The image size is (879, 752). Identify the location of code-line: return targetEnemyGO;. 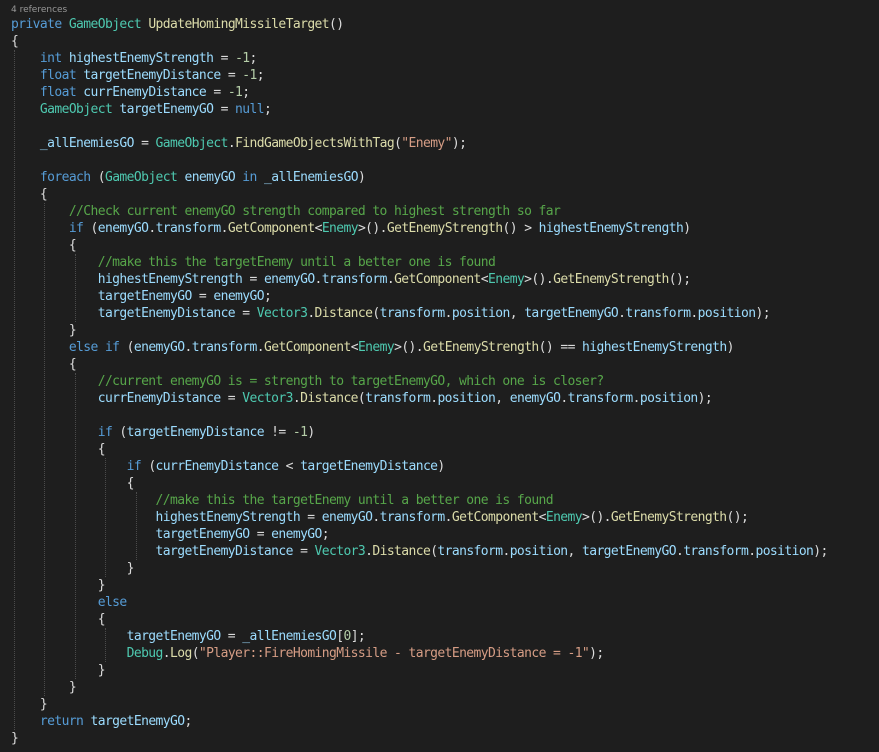
(101, 721).